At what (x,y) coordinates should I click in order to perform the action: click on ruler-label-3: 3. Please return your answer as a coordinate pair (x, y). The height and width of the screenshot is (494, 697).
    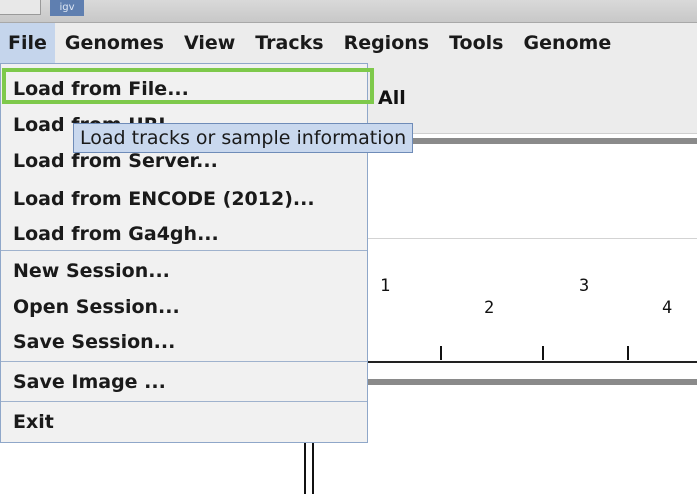
    Looking at the image, I should click on (584, 286).